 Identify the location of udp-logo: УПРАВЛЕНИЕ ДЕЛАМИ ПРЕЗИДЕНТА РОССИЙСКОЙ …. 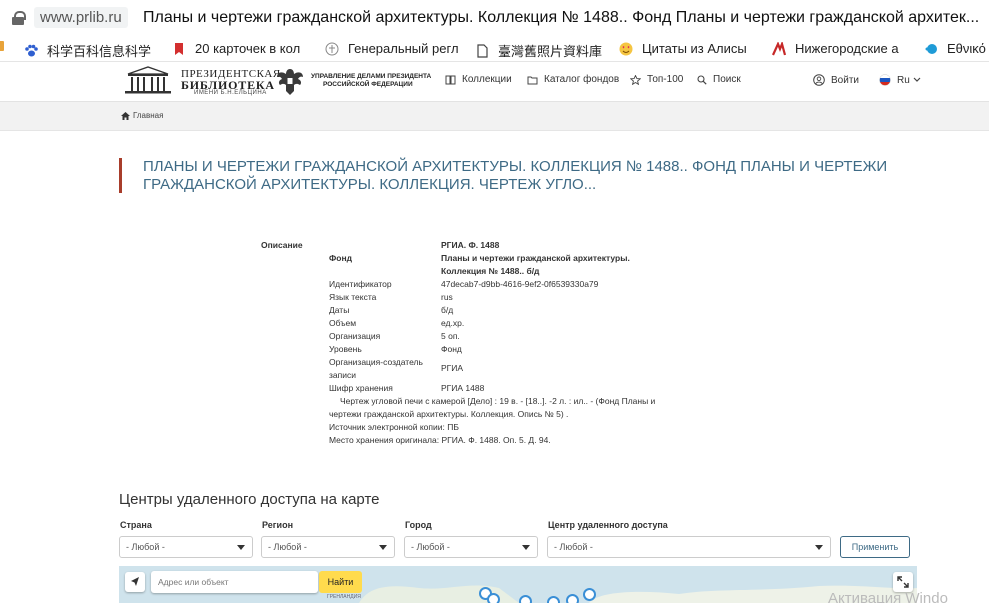
(371, 81).